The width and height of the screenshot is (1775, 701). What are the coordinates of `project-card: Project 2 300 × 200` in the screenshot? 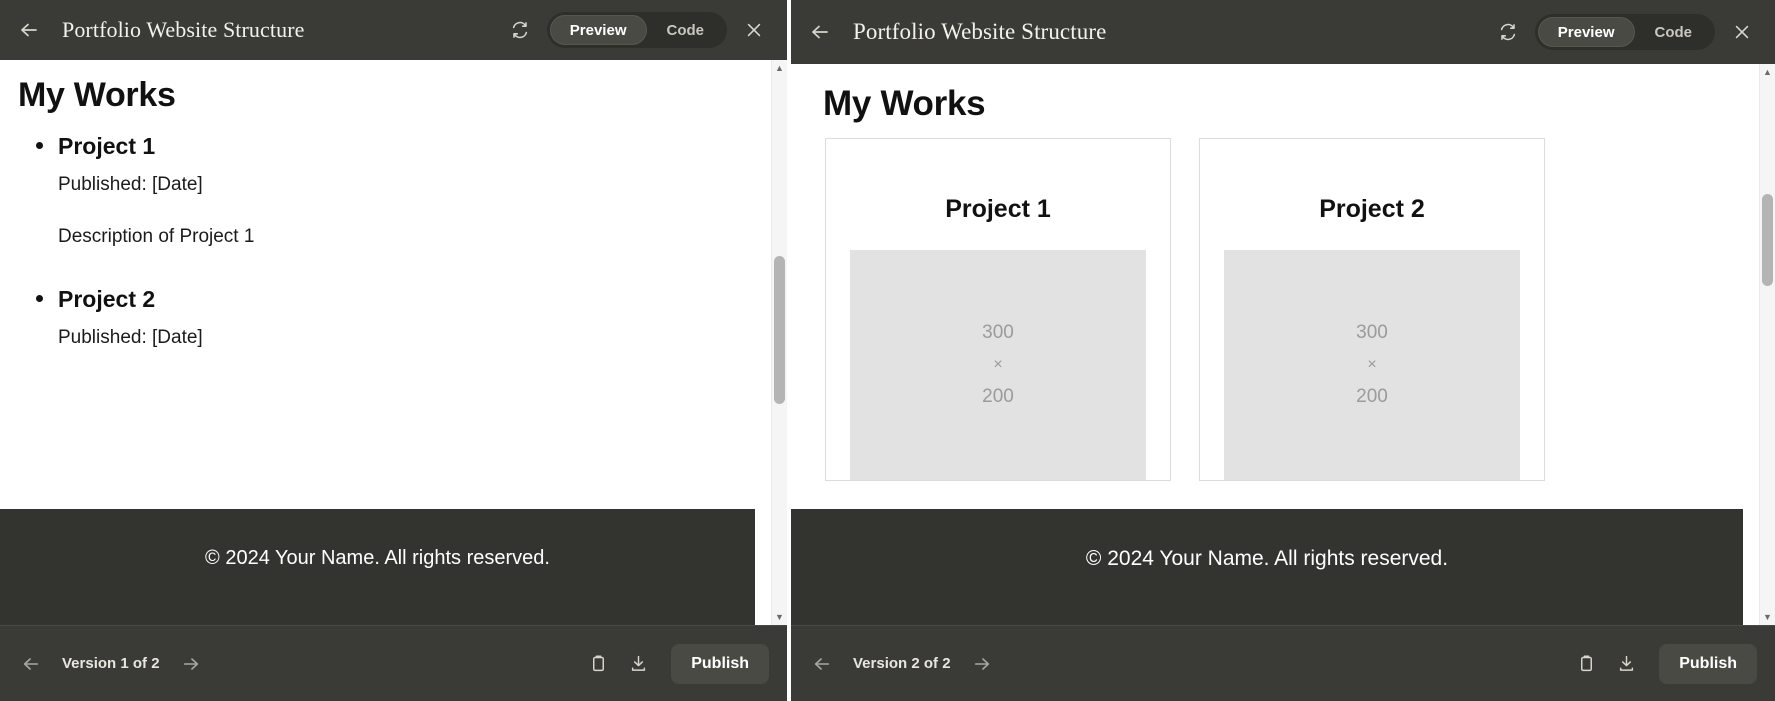 It's located at (1372, 309).